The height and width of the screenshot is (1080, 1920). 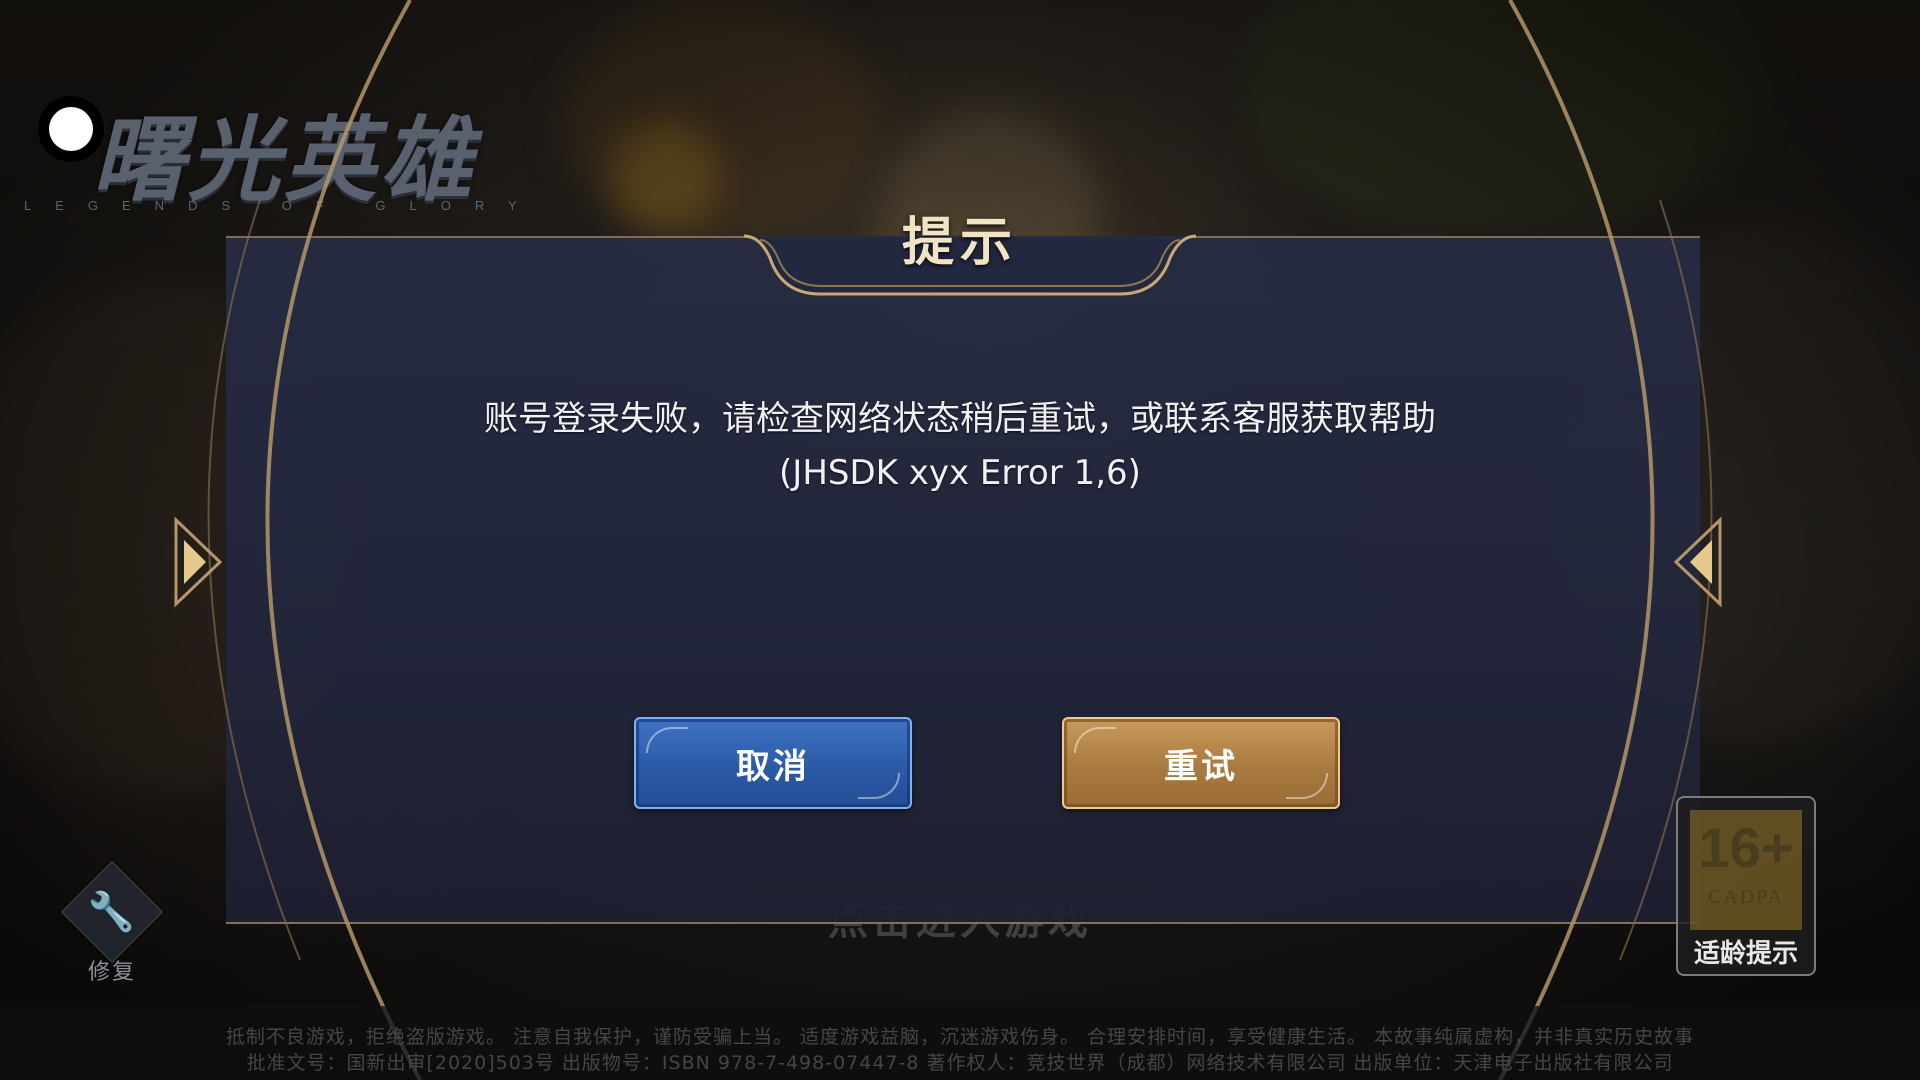 What do you see at coordinates (112, 912) in the screenshot?
I see `wrench-icon: 🔧` at bounding box center [112, 912].